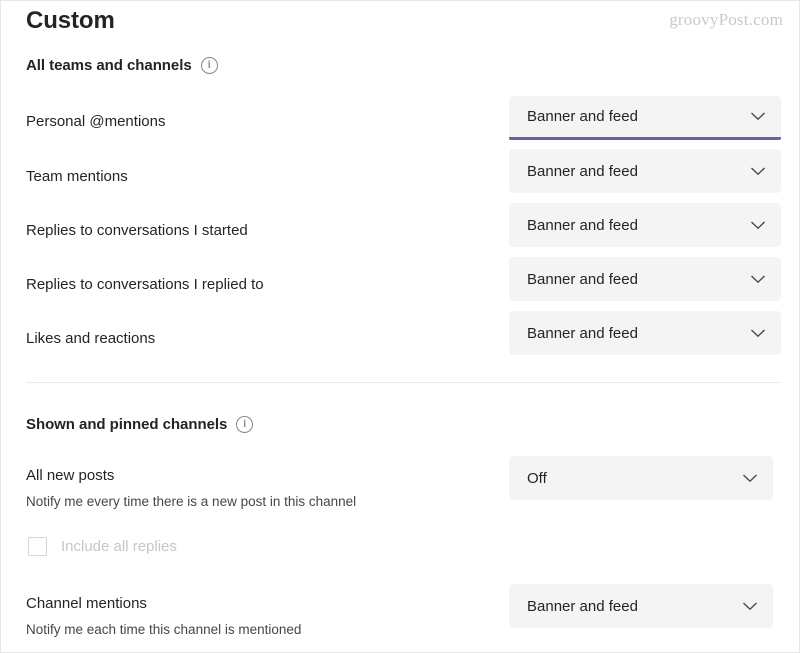 The height and width of the screenshot is (653, 800). What do you see at coordinates (645, 333) in the screenshot?
I see `dropdown-likes-and-reactions: Banner and feed` at bounding box center [645, 333].